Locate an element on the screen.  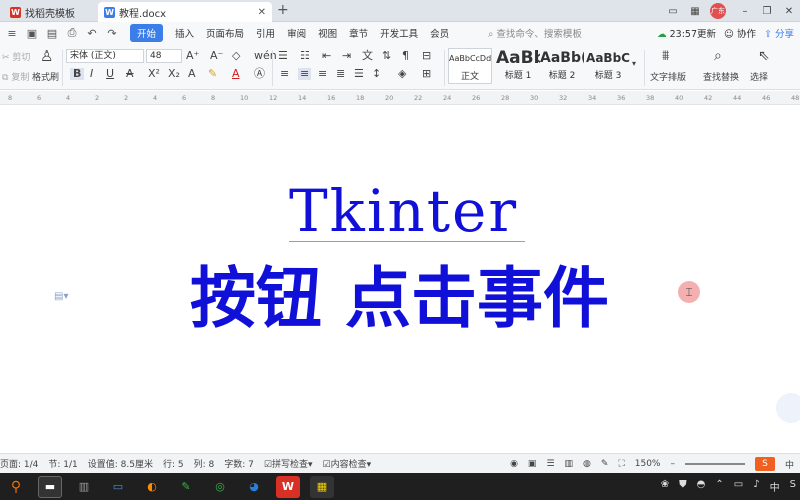
bold-icon: B is located at coordinates (77, 74).